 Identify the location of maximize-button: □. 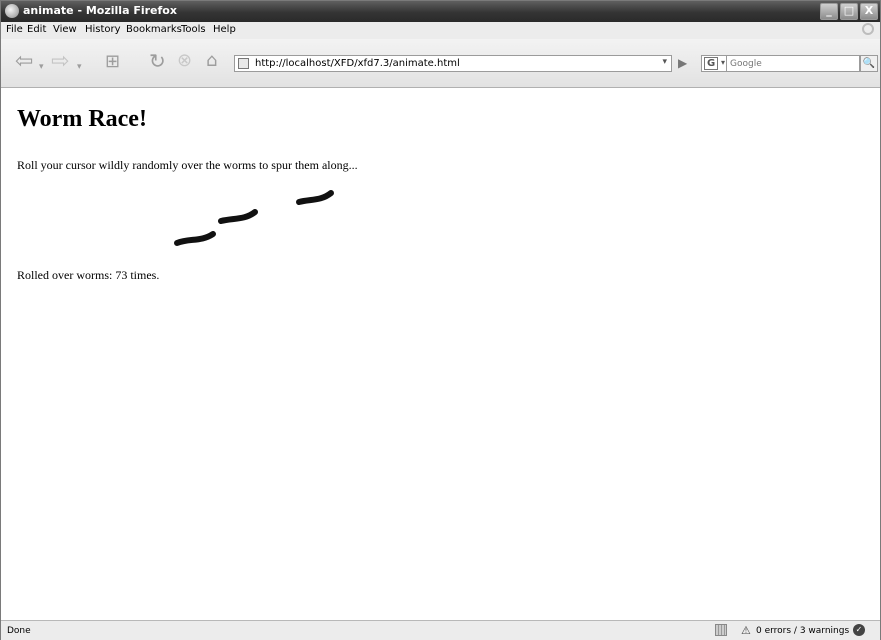
(849, 11).